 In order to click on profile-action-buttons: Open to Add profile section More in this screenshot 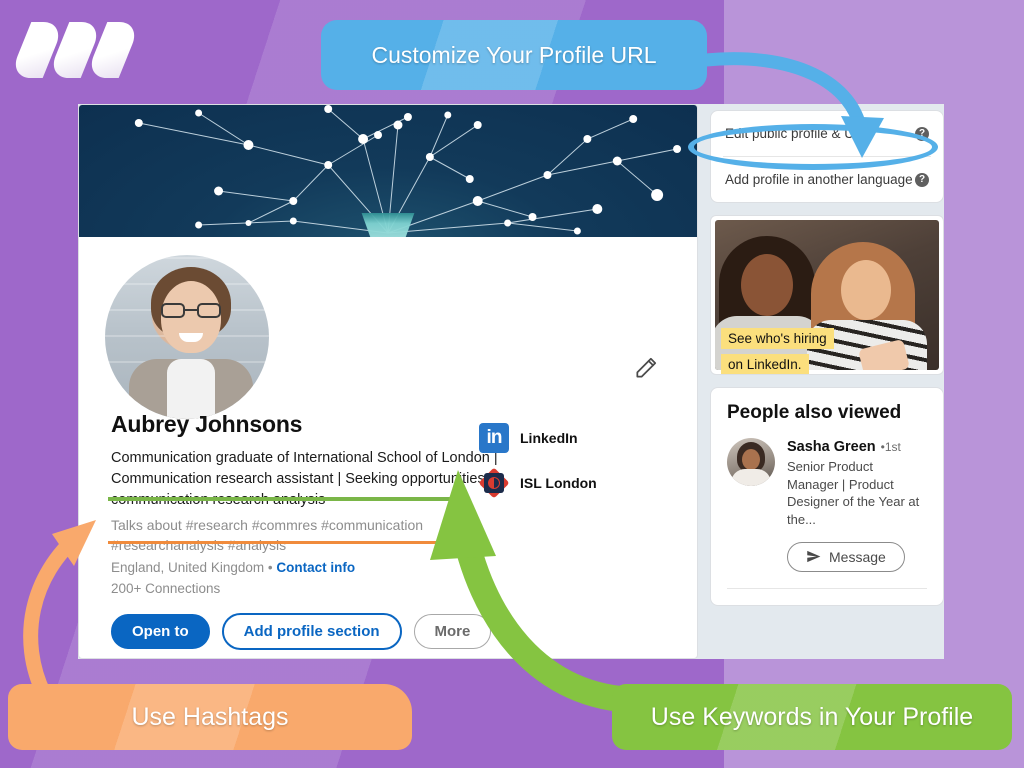, I will do `click(396, 632)`.